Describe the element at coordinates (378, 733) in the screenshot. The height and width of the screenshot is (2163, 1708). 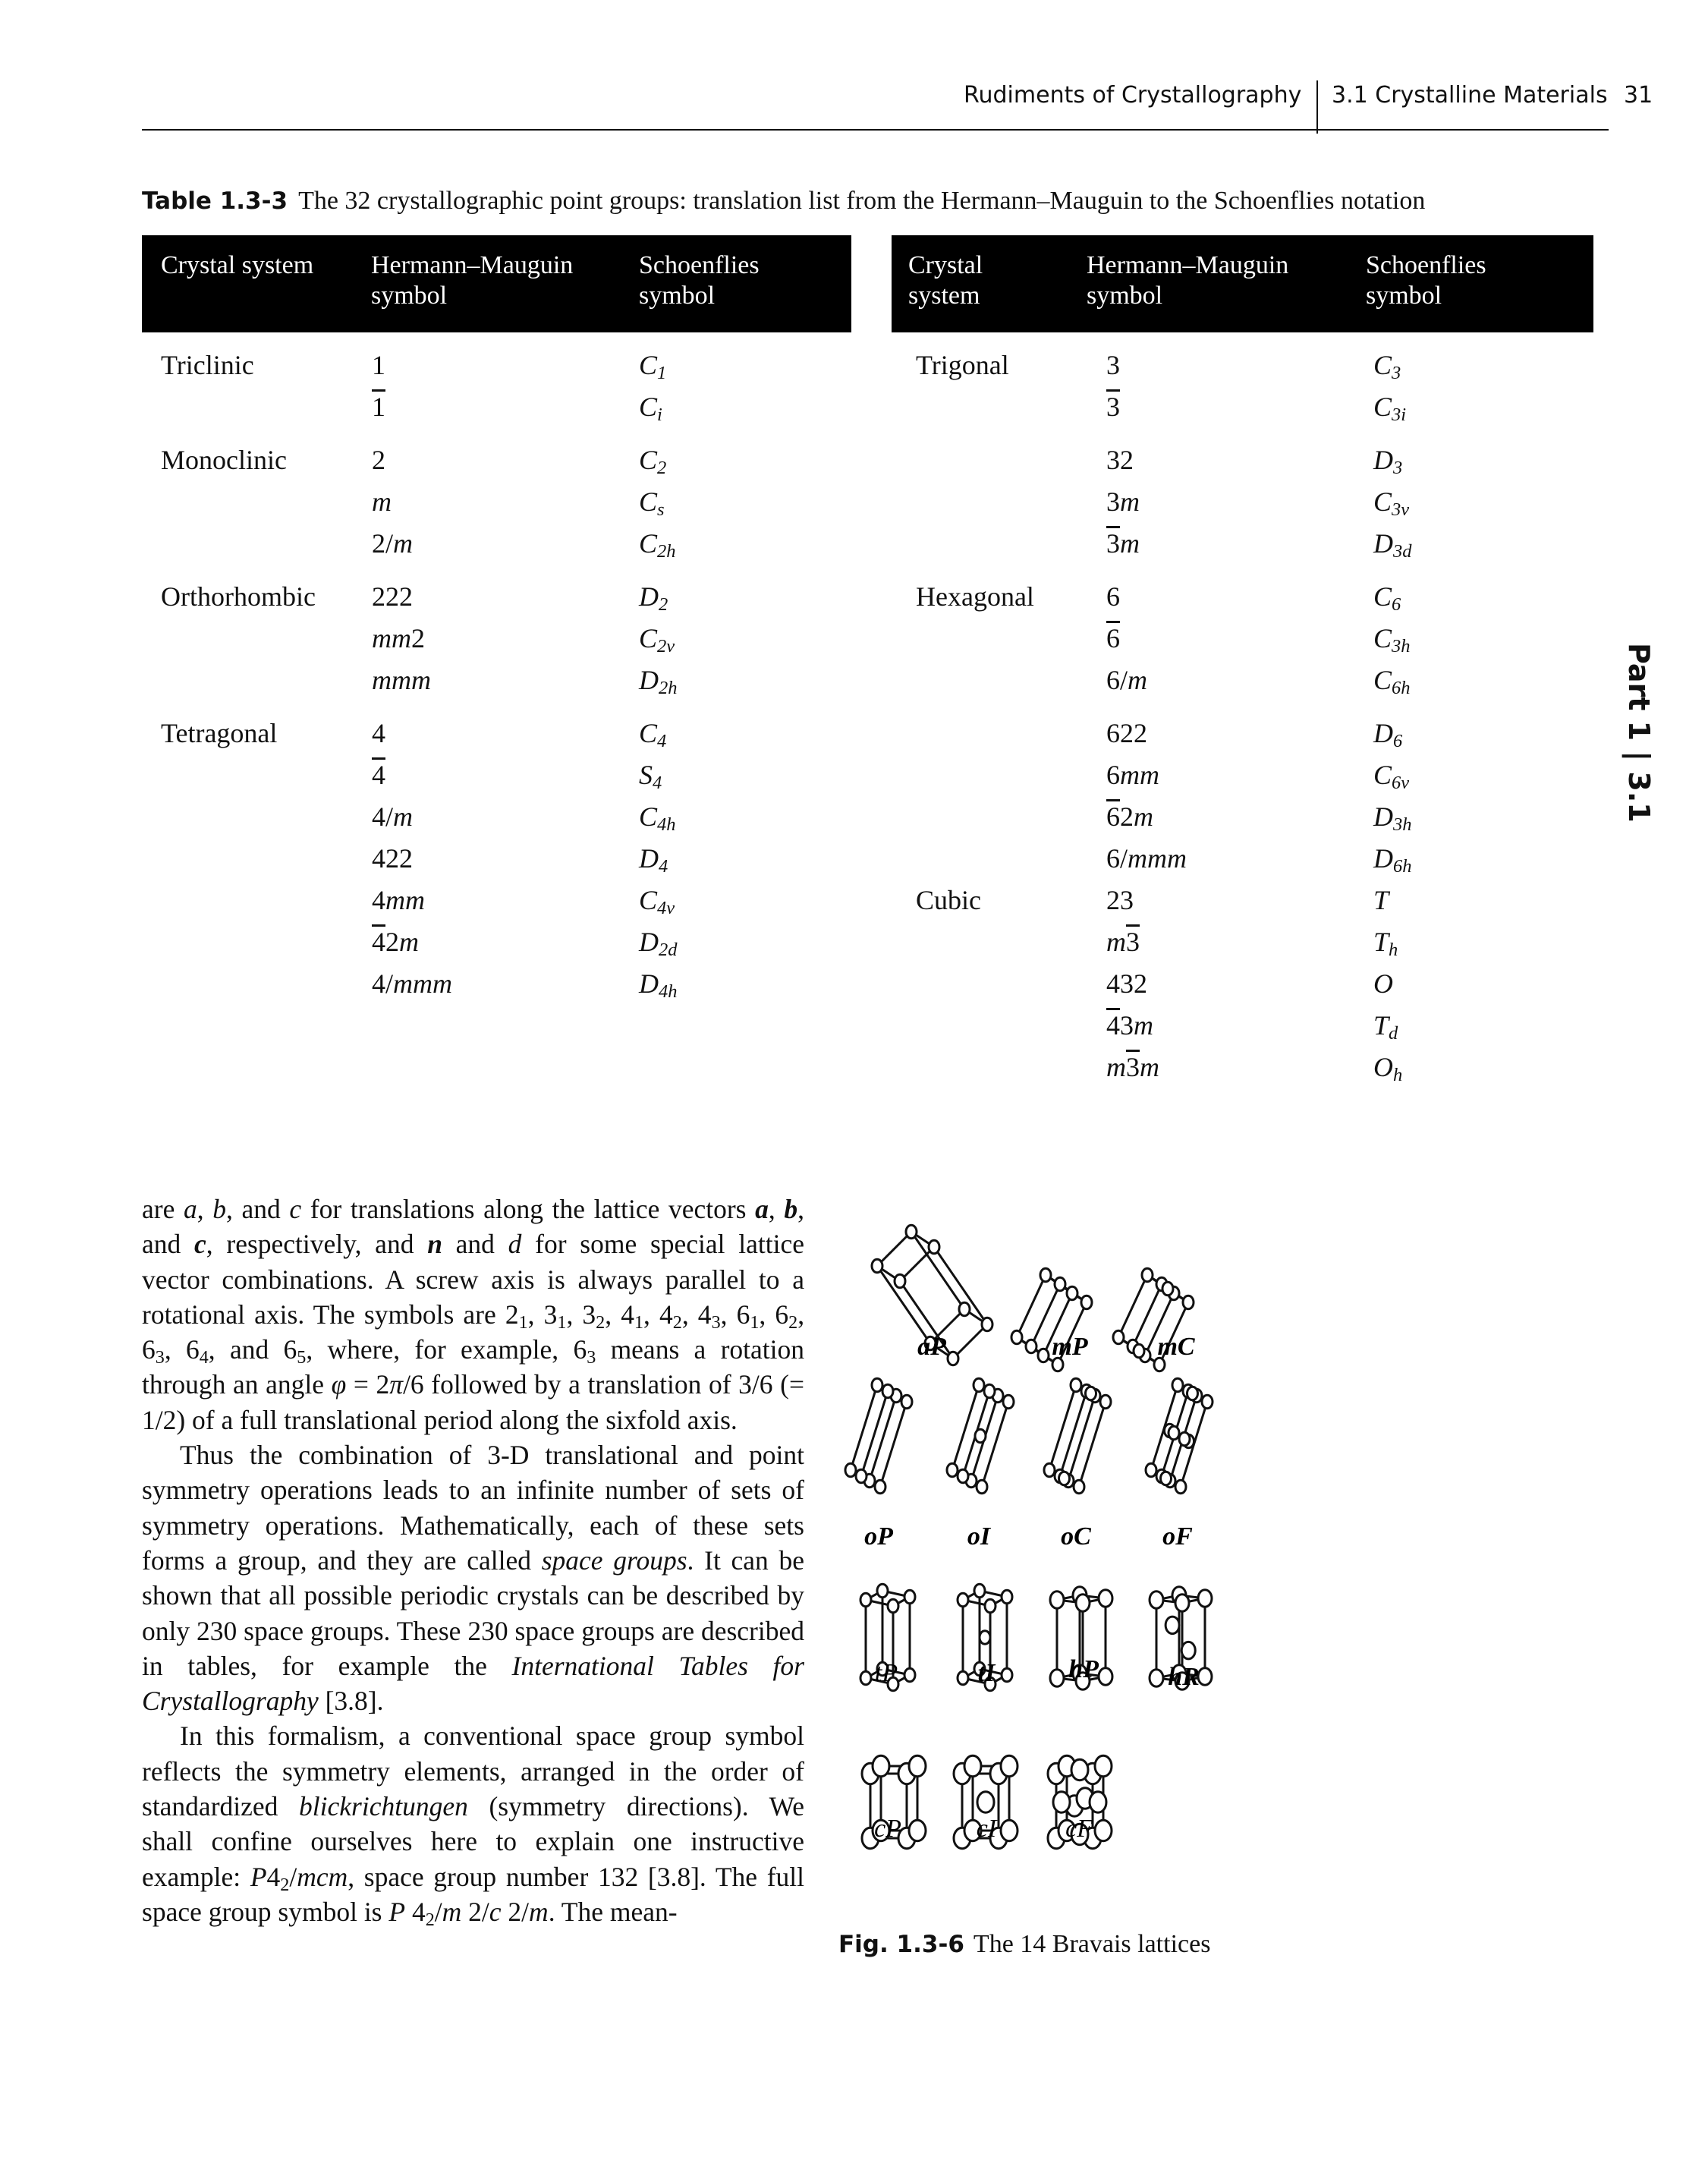
I see `hm-symbol-cell: 4` at that location.